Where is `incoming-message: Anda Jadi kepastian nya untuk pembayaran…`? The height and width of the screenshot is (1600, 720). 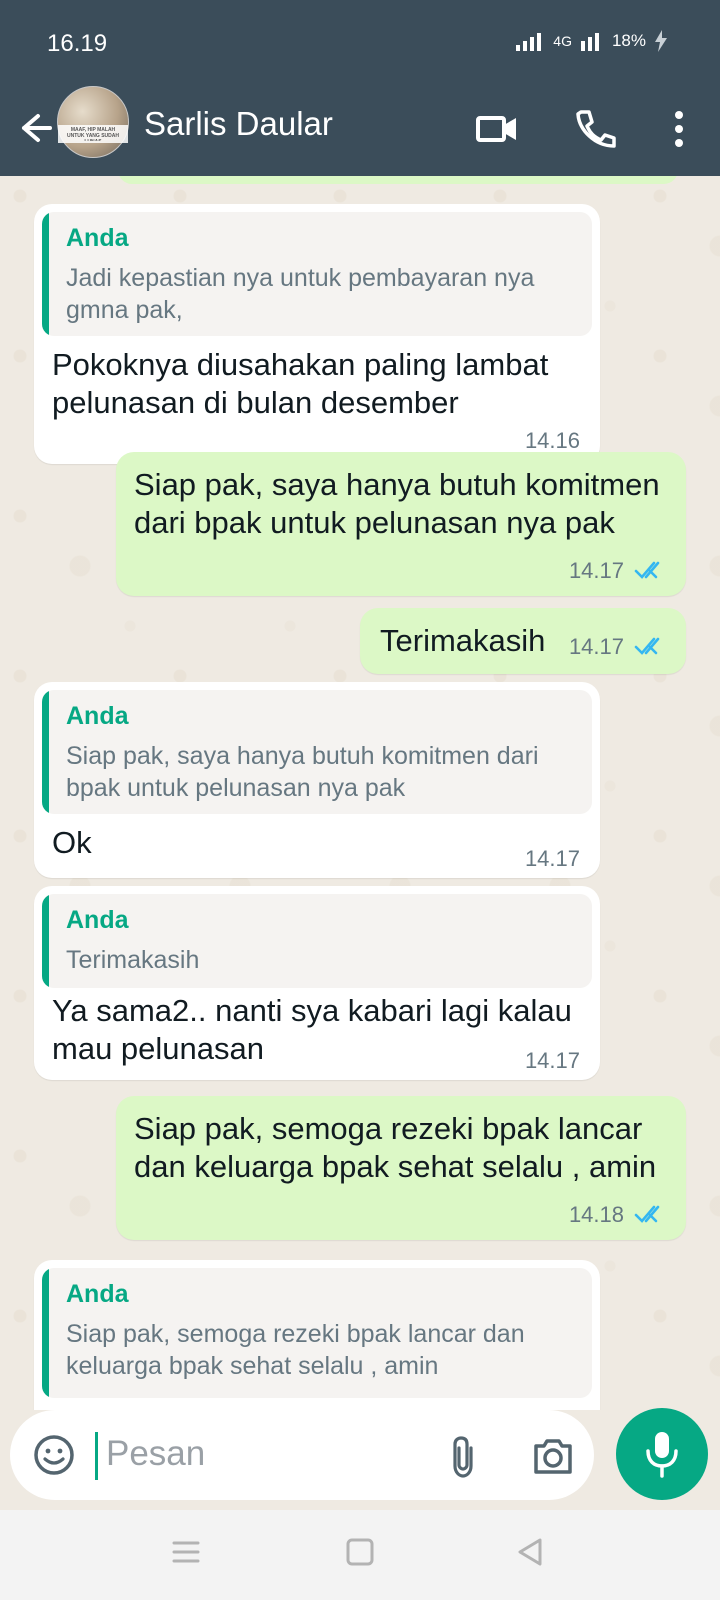
incoming-message: Anda Jadi kepastian nya untuk pembayaran… is located at coordinates (317, 334).